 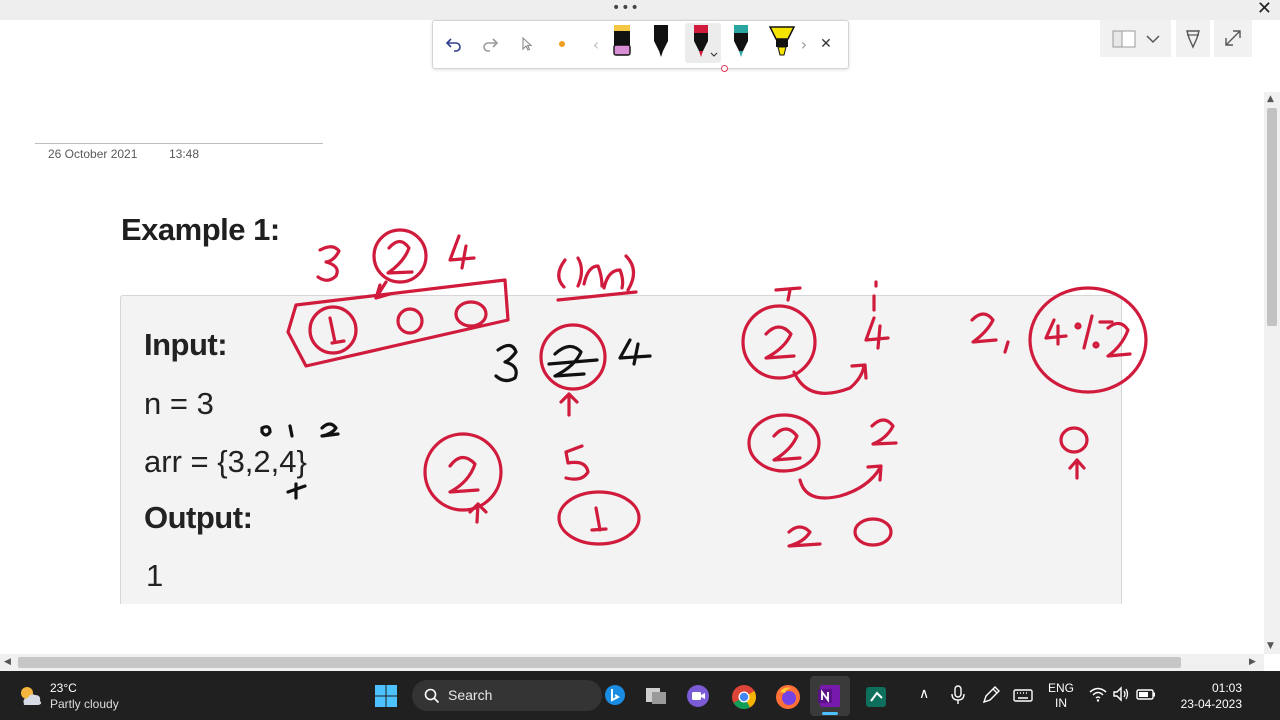 I want to click on scroll-down-arrow: ▼, so click(x=1270, y=646).